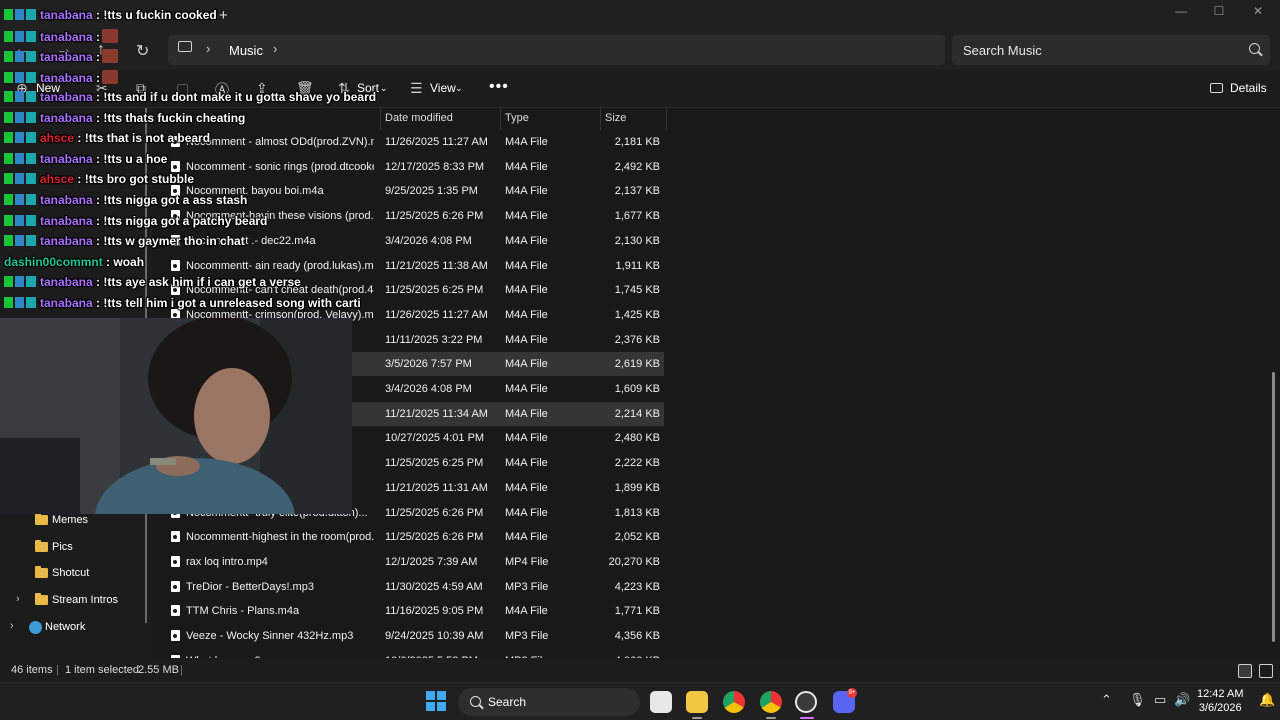  What do you see at coordinates (637, 314) in the screenshot?
I see `file-size: 1,425 KB` at bounding box center [637, 314].